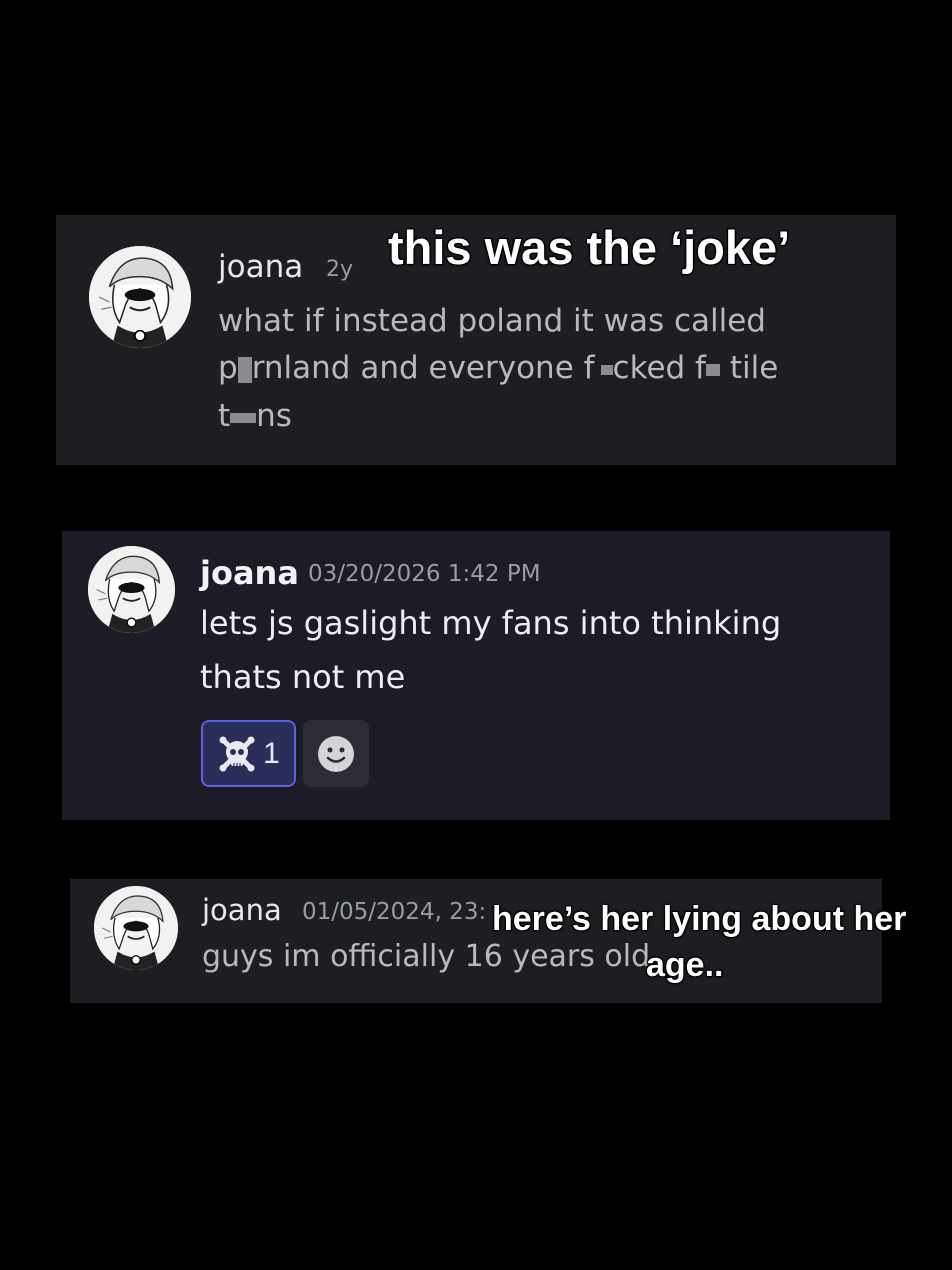  I want to click on caption-top: this was the ‘joke’, so click(589, 247).